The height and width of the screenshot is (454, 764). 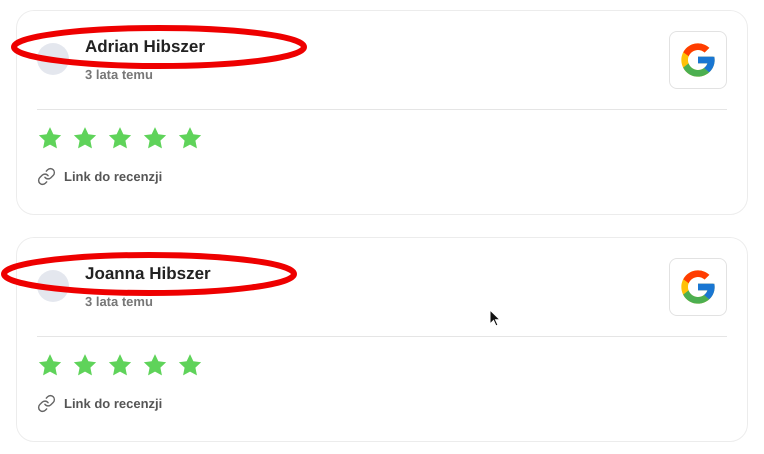 What do you see at coordinates (145, 47) in the screenshot?
I see `reviewer-name: Adrian Hibszer` at bounding box center [145, 47].